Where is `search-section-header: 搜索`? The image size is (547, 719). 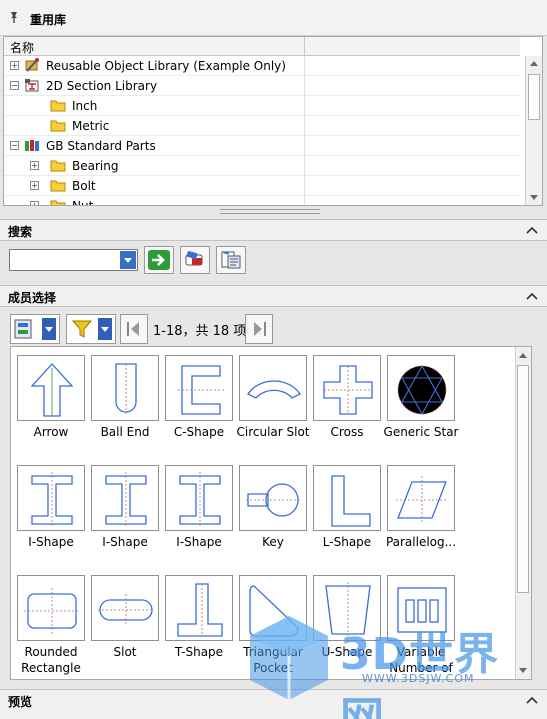
search-section-header: 搜索 is located at coordinates (273, 230).